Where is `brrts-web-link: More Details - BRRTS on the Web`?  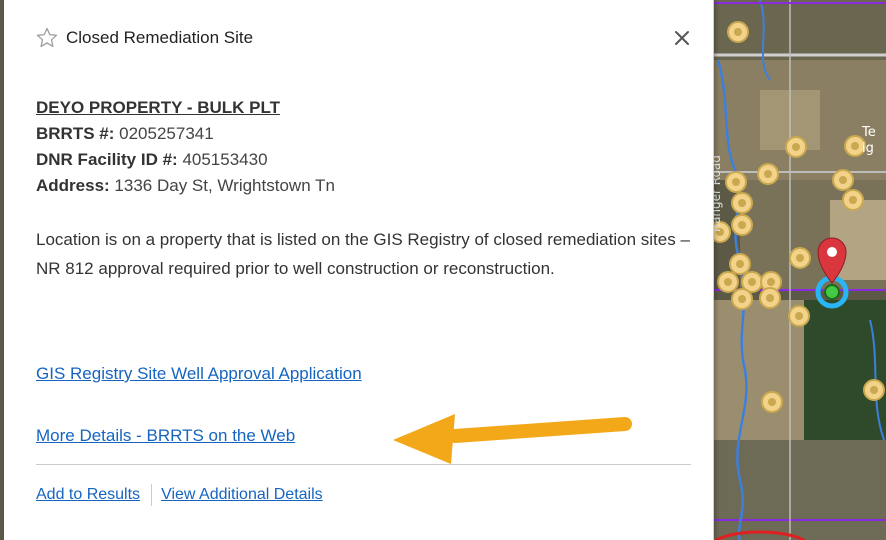 brrts-web-link: More Details - BRRTS on the Web is located at coordinates (165, 436).